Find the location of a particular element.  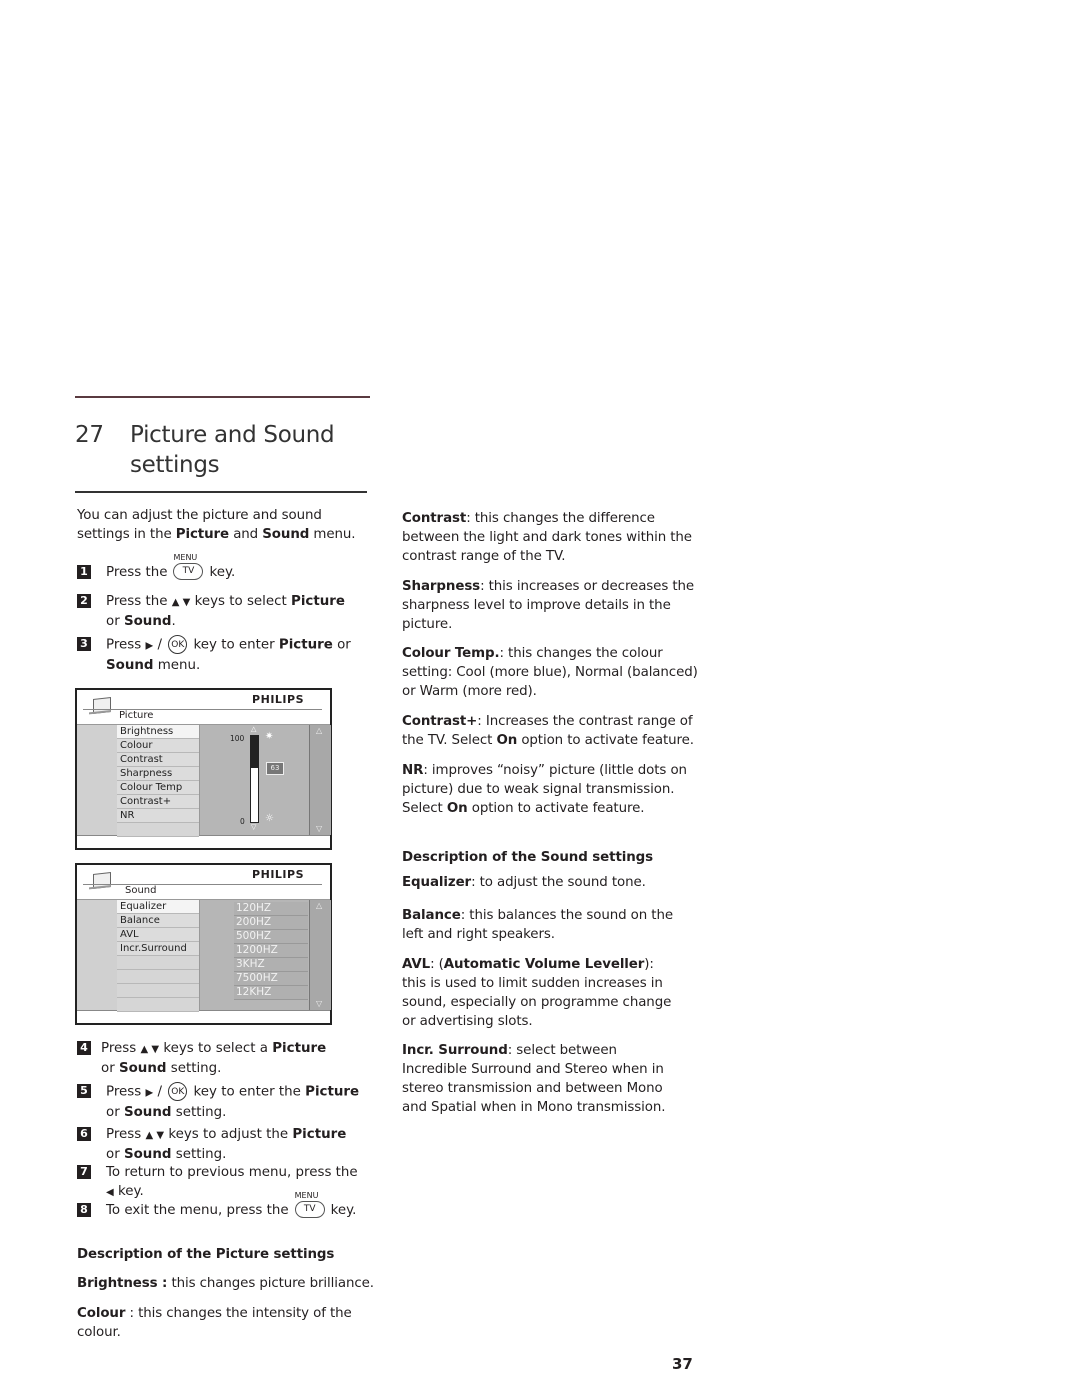

heading-text: Description of the Picture settings is located at coordinates (206, 1254).